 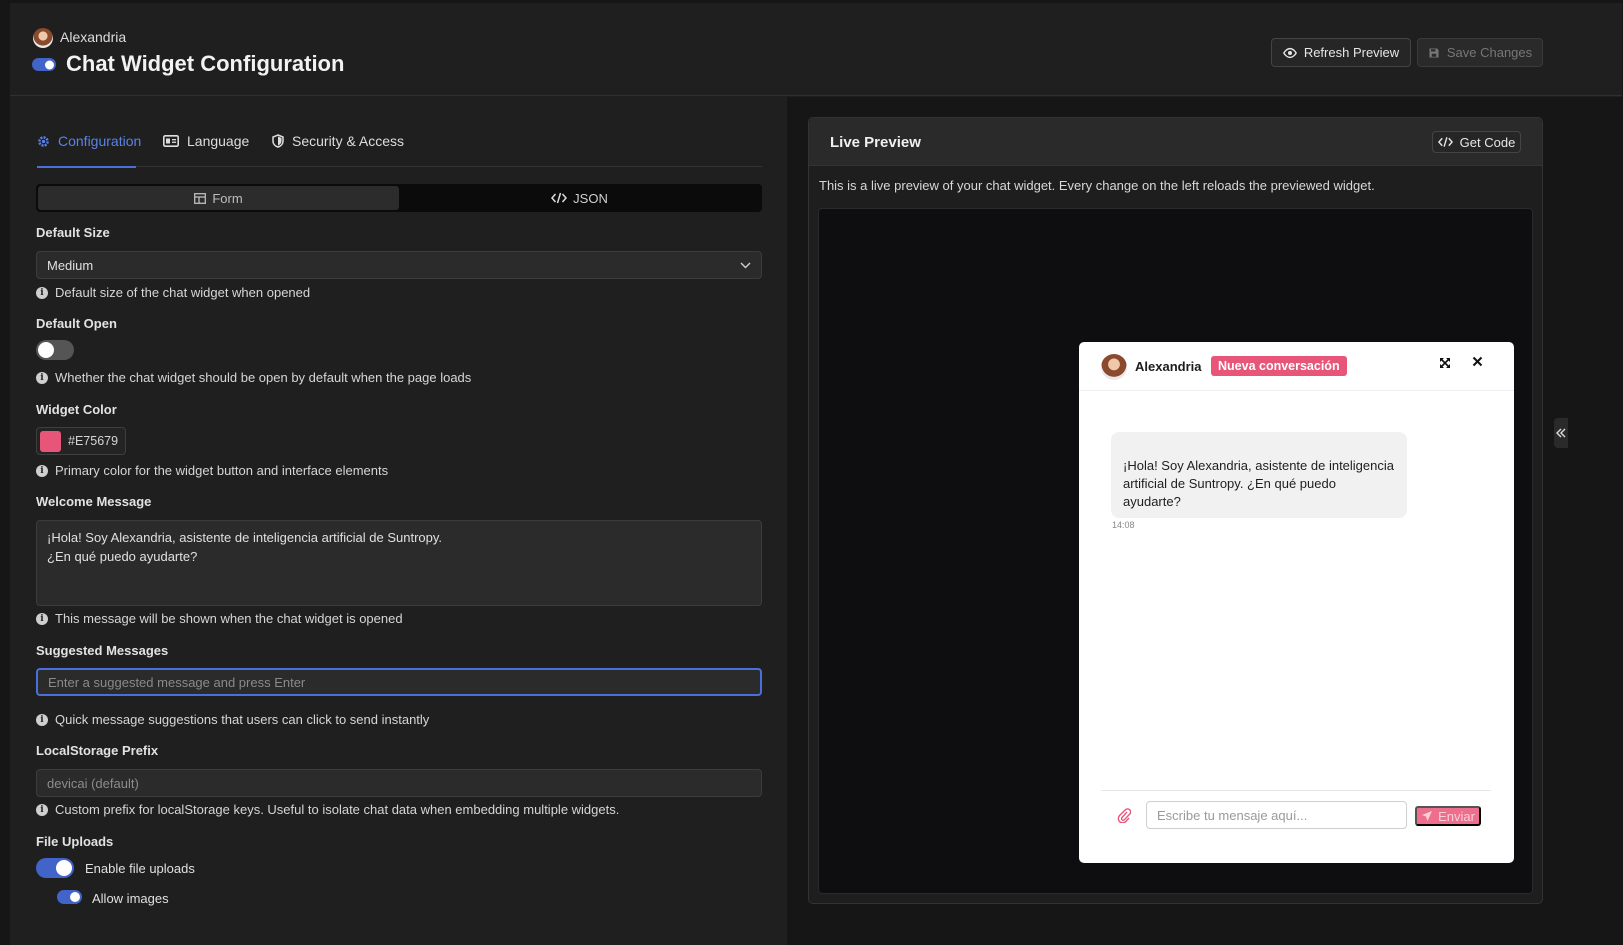 What do you see at coordinates (1124, 815) in the screenshot?
I see `attachment-icon` at bounding box center [1124, 815].